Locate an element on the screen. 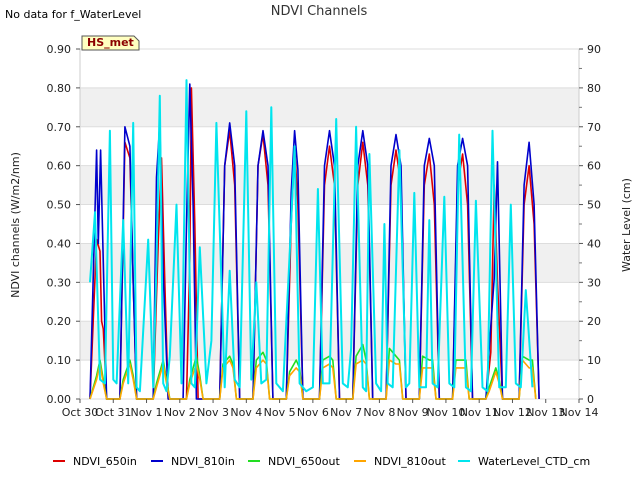  station-badge-label: HS_met is located at coordinates (110, 42).